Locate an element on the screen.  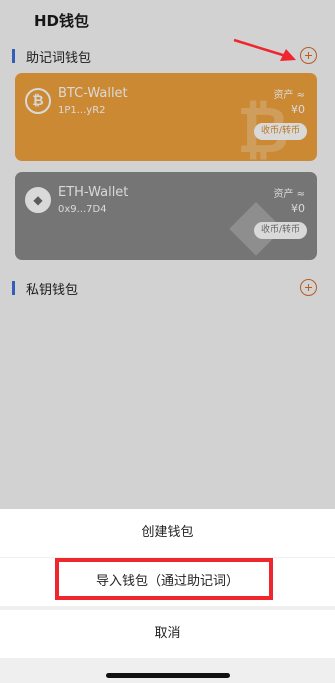
create-wallet-button: 创建钱包 is located at coordinates (167, 533).